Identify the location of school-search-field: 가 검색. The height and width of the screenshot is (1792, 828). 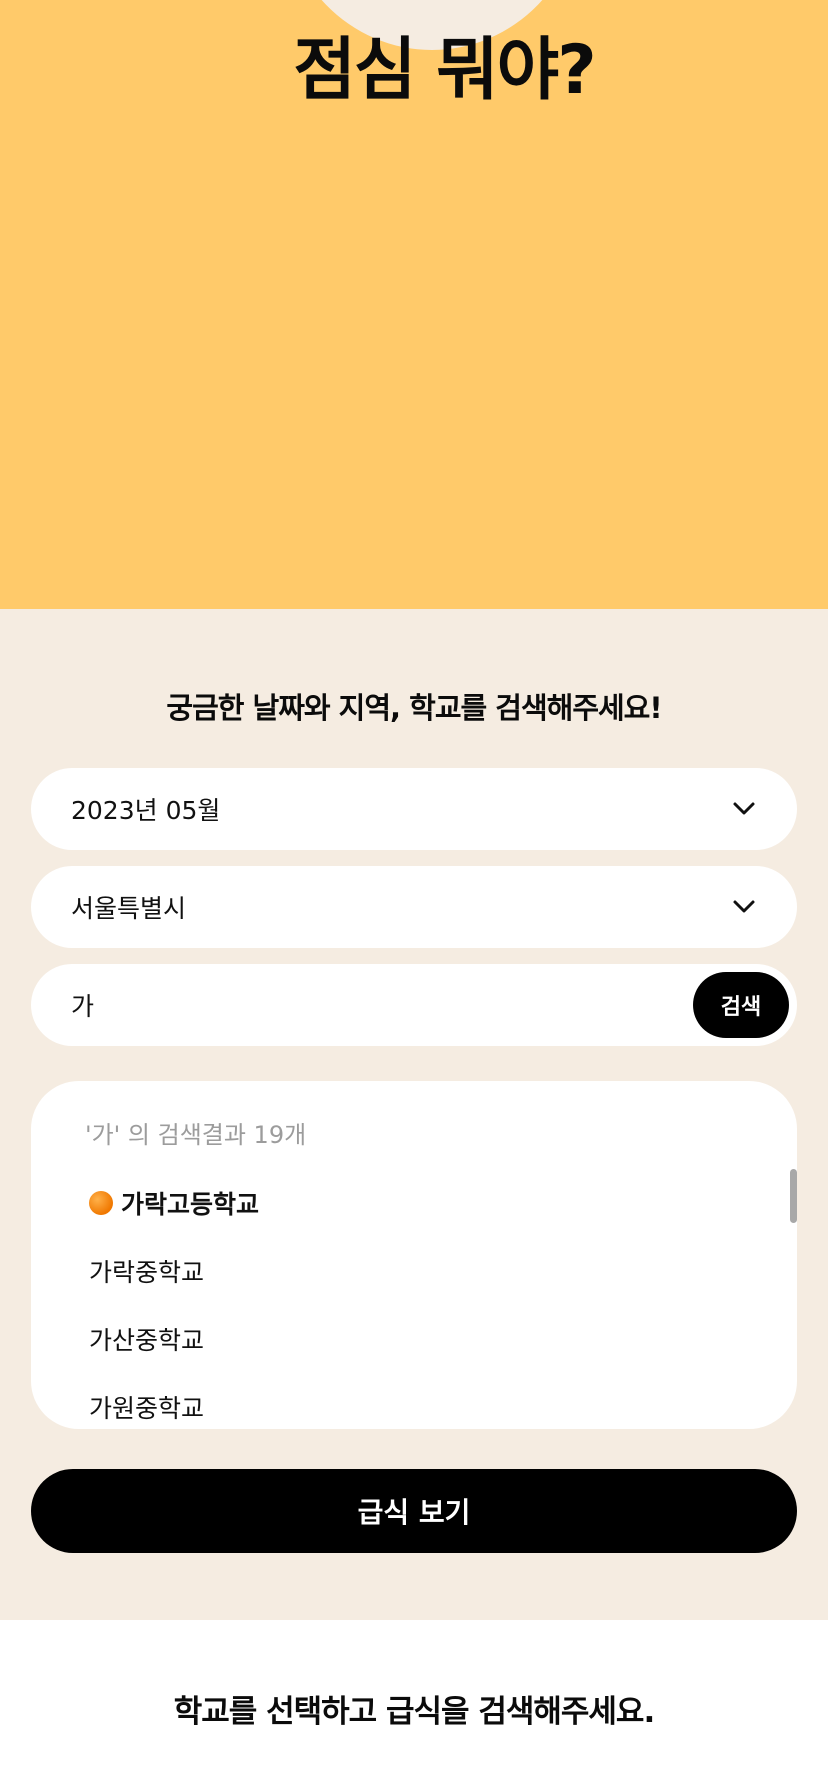
(414, 1005).